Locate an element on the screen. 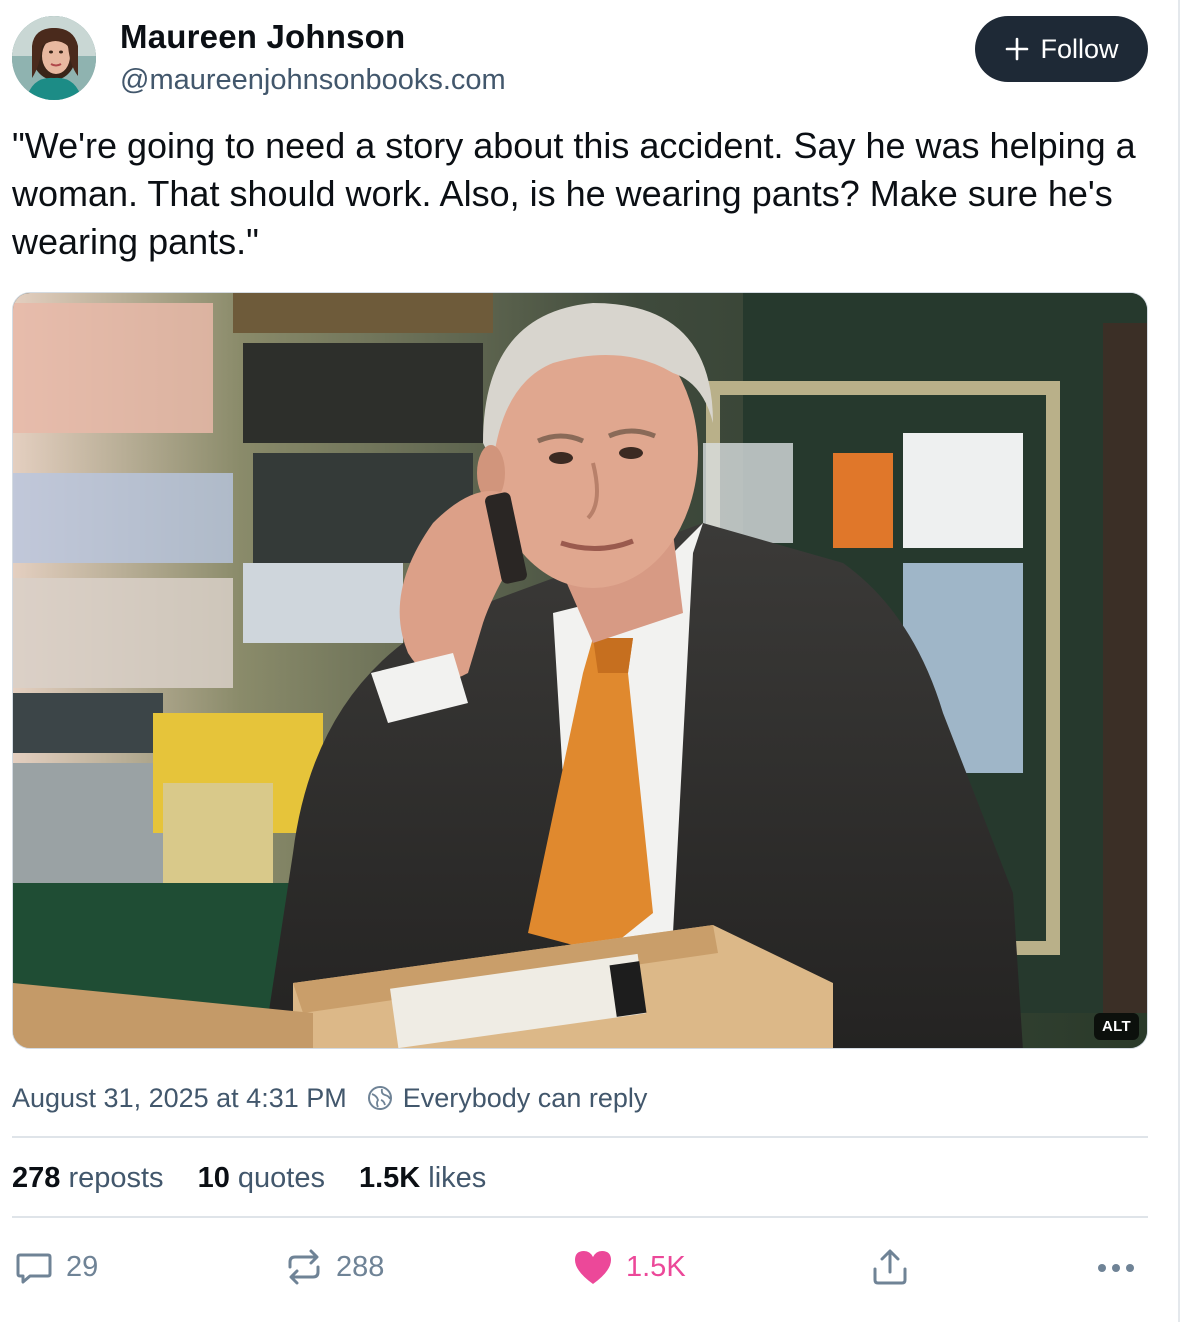 This screenshot has width=1188, height=1322. quotes-count: 10 is located at coordinates (213, 1177).